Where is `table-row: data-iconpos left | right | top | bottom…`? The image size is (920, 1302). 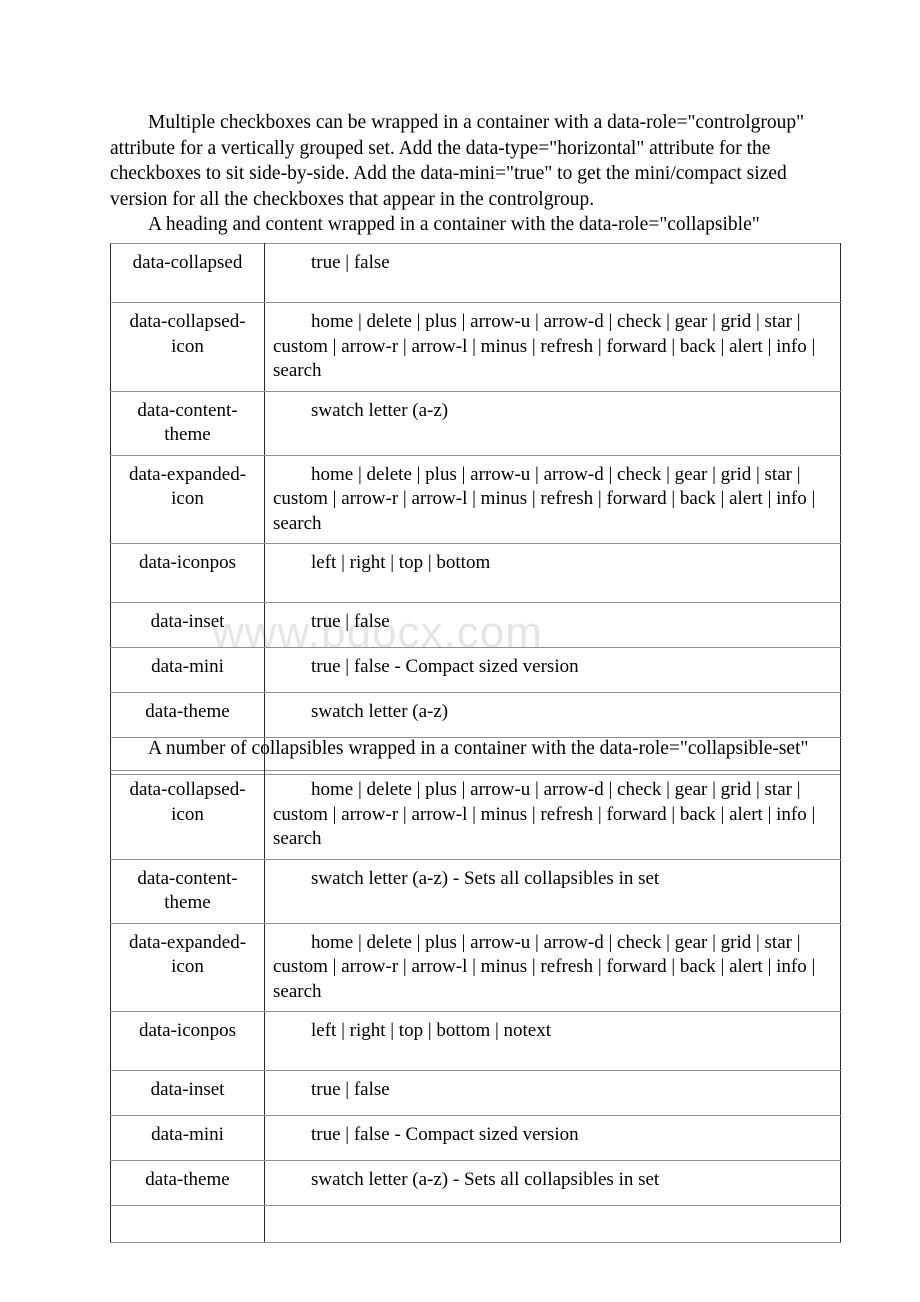 table-row: data-iconpos left | right | top | bottom… is located at coordinates (475, 1041).